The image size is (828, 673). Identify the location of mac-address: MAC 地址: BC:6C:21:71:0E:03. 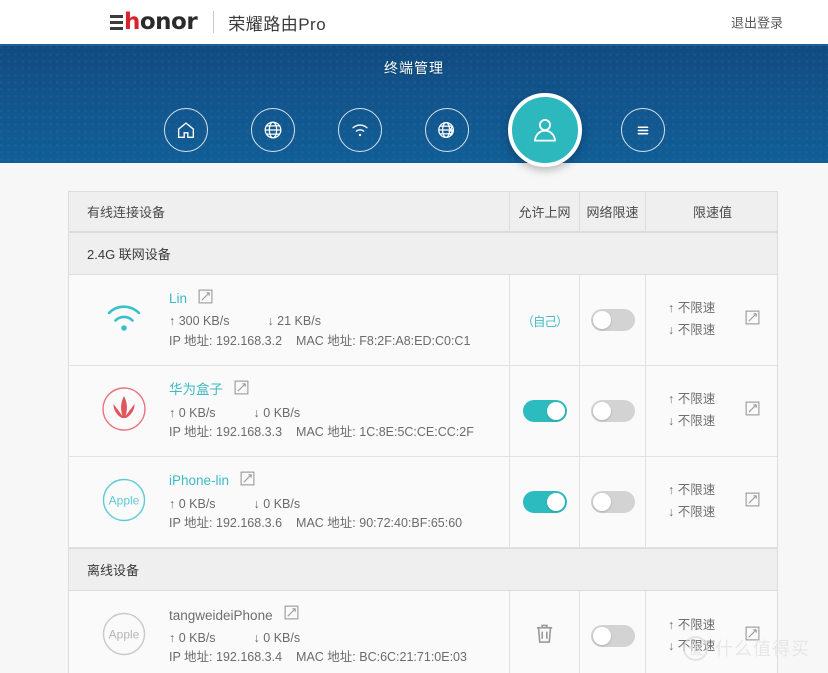
(381, 657).